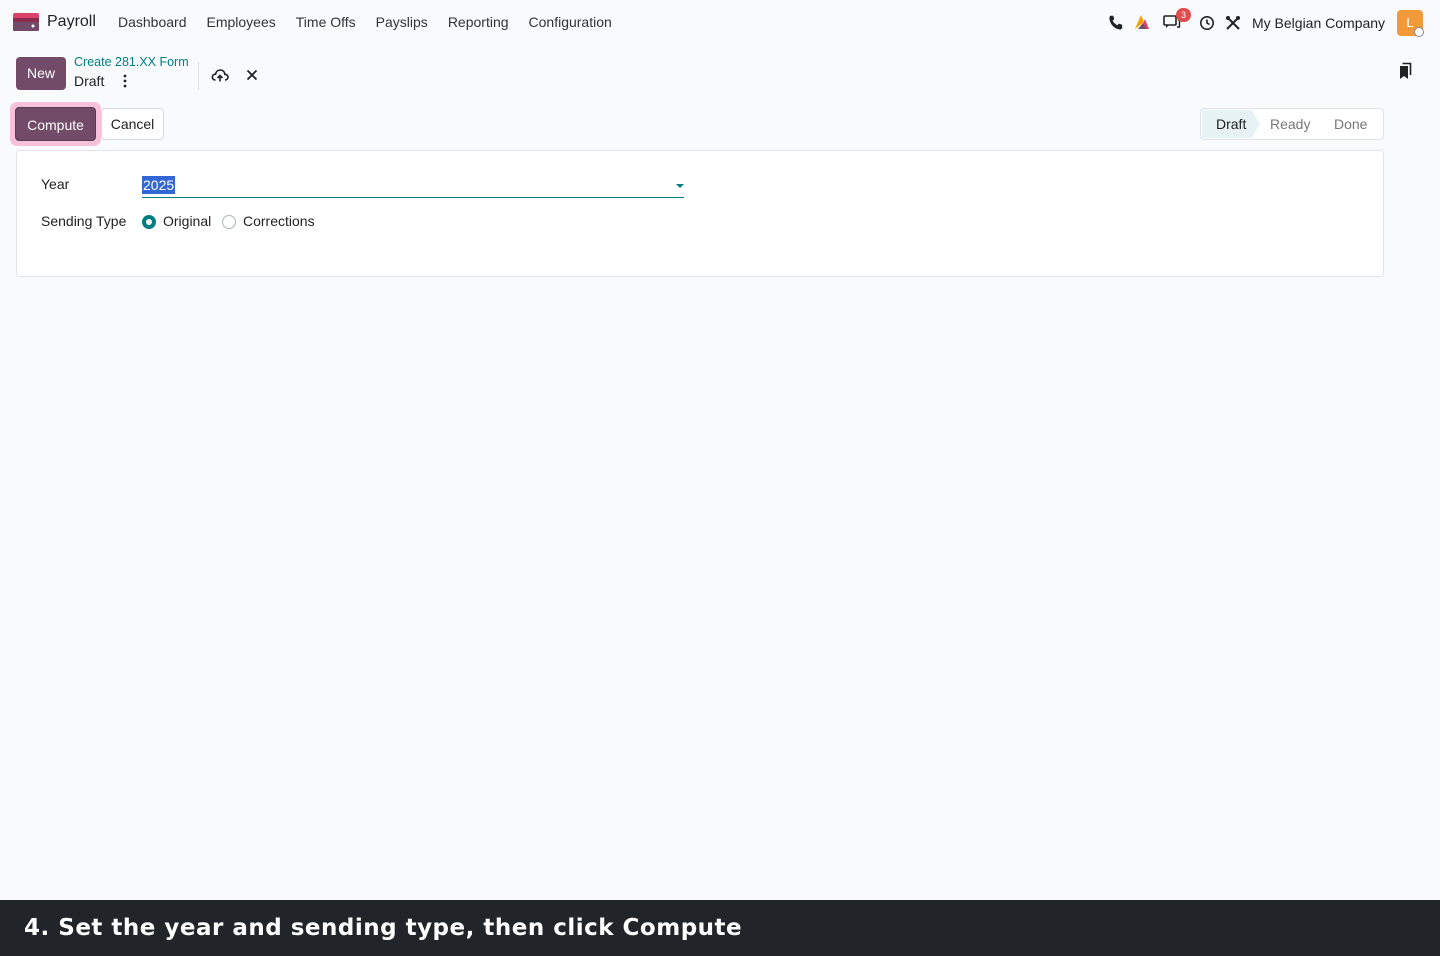 This screenshot has width=1440, height=956. What do you see at coordinates (1233, 23) in the screenshot?
I see `tools-icon` at bounding box center [1233, 23].